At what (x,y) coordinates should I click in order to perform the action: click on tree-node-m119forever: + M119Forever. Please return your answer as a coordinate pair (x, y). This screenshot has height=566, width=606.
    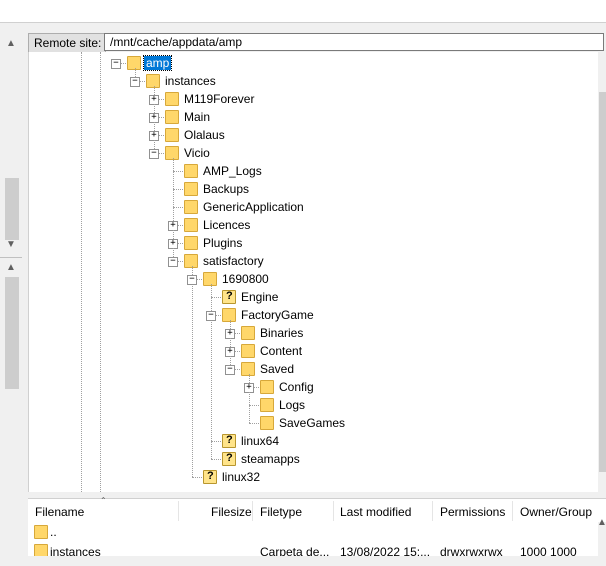
    Looking at the image, I should click on (309, 99).